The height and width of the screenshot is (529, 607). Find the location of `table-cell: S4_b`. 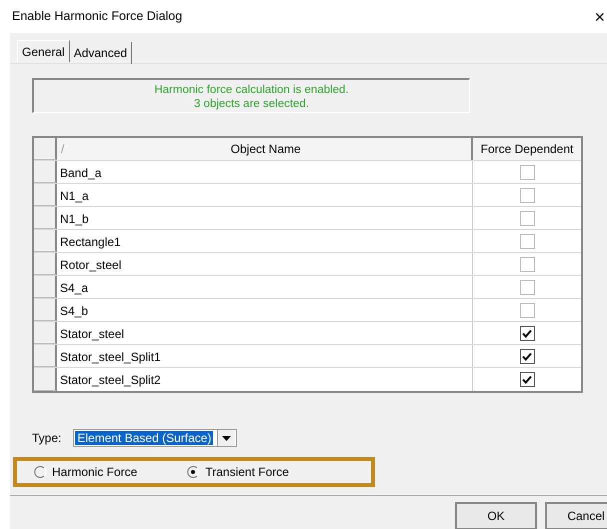

table-cell: S4_b is located at coordinates (265, 310).